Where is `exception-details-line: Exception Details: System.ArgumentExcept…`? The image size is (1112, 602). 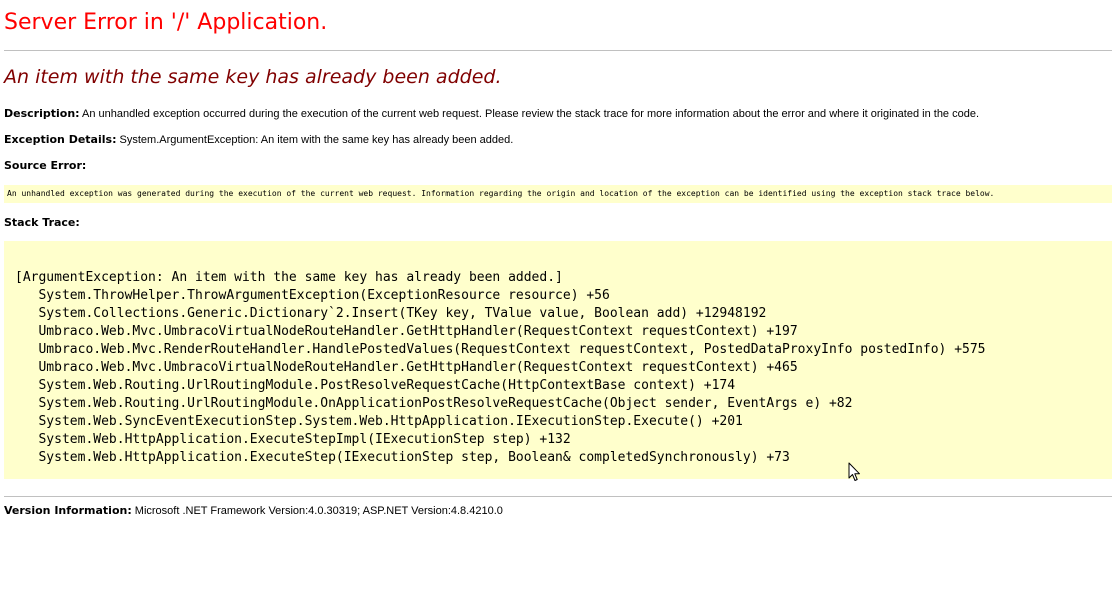 exception-details-line: Exception Details: System.ArgumentExcept… is located at coordinates (258, 139).